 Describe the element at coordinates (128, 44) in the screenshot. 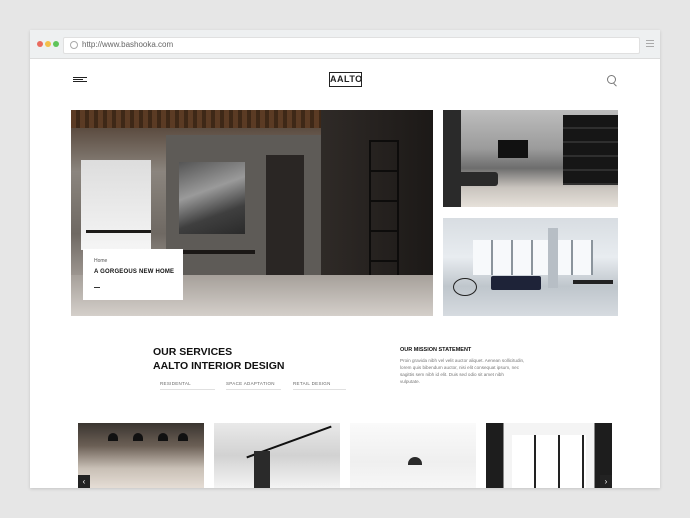

I see `url-text: http://www.bashooka.com` at that location.